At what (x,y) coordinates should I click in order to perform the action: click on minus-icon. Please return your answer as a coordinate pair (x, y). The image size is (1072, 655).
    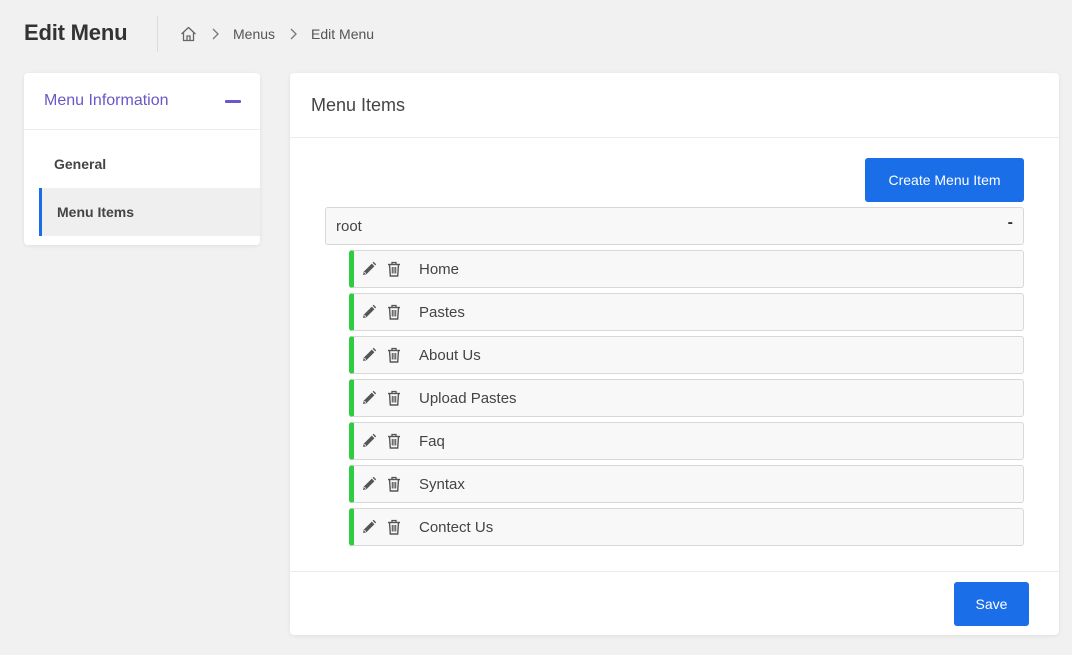
    Looking at the image, I should click on (233, 101).